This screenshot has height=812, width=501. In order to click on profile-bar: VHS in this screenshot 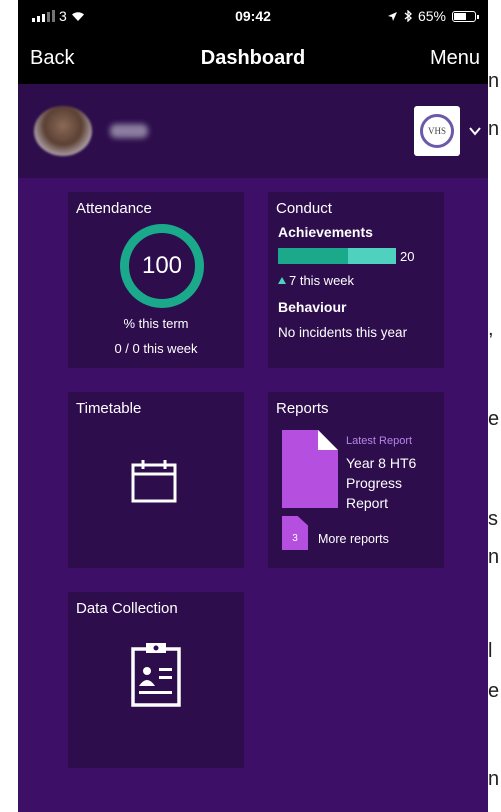, I will do `click(253, 131)`.